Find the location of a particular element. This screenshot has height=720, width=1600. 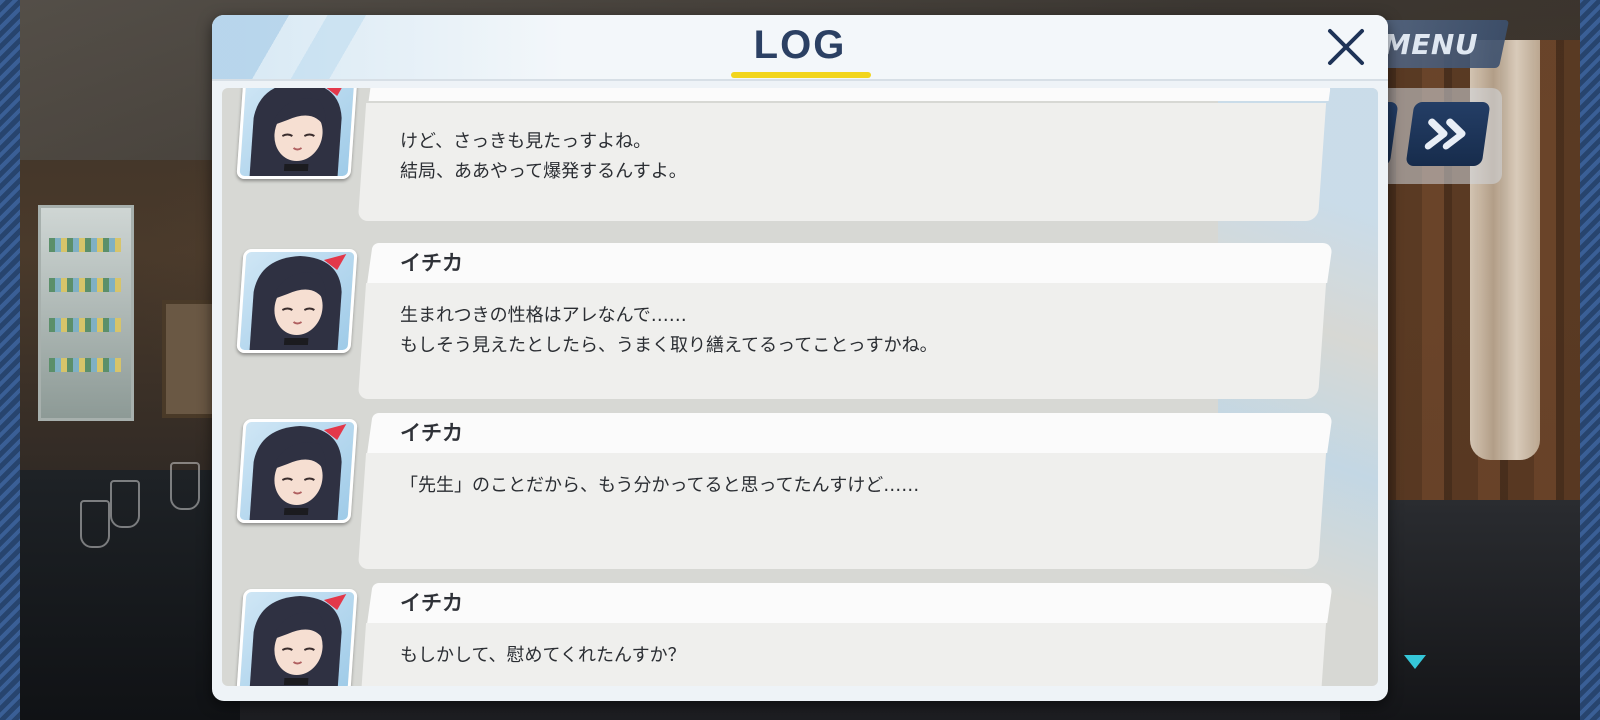

title-underline is located at coordinates (801, 75).